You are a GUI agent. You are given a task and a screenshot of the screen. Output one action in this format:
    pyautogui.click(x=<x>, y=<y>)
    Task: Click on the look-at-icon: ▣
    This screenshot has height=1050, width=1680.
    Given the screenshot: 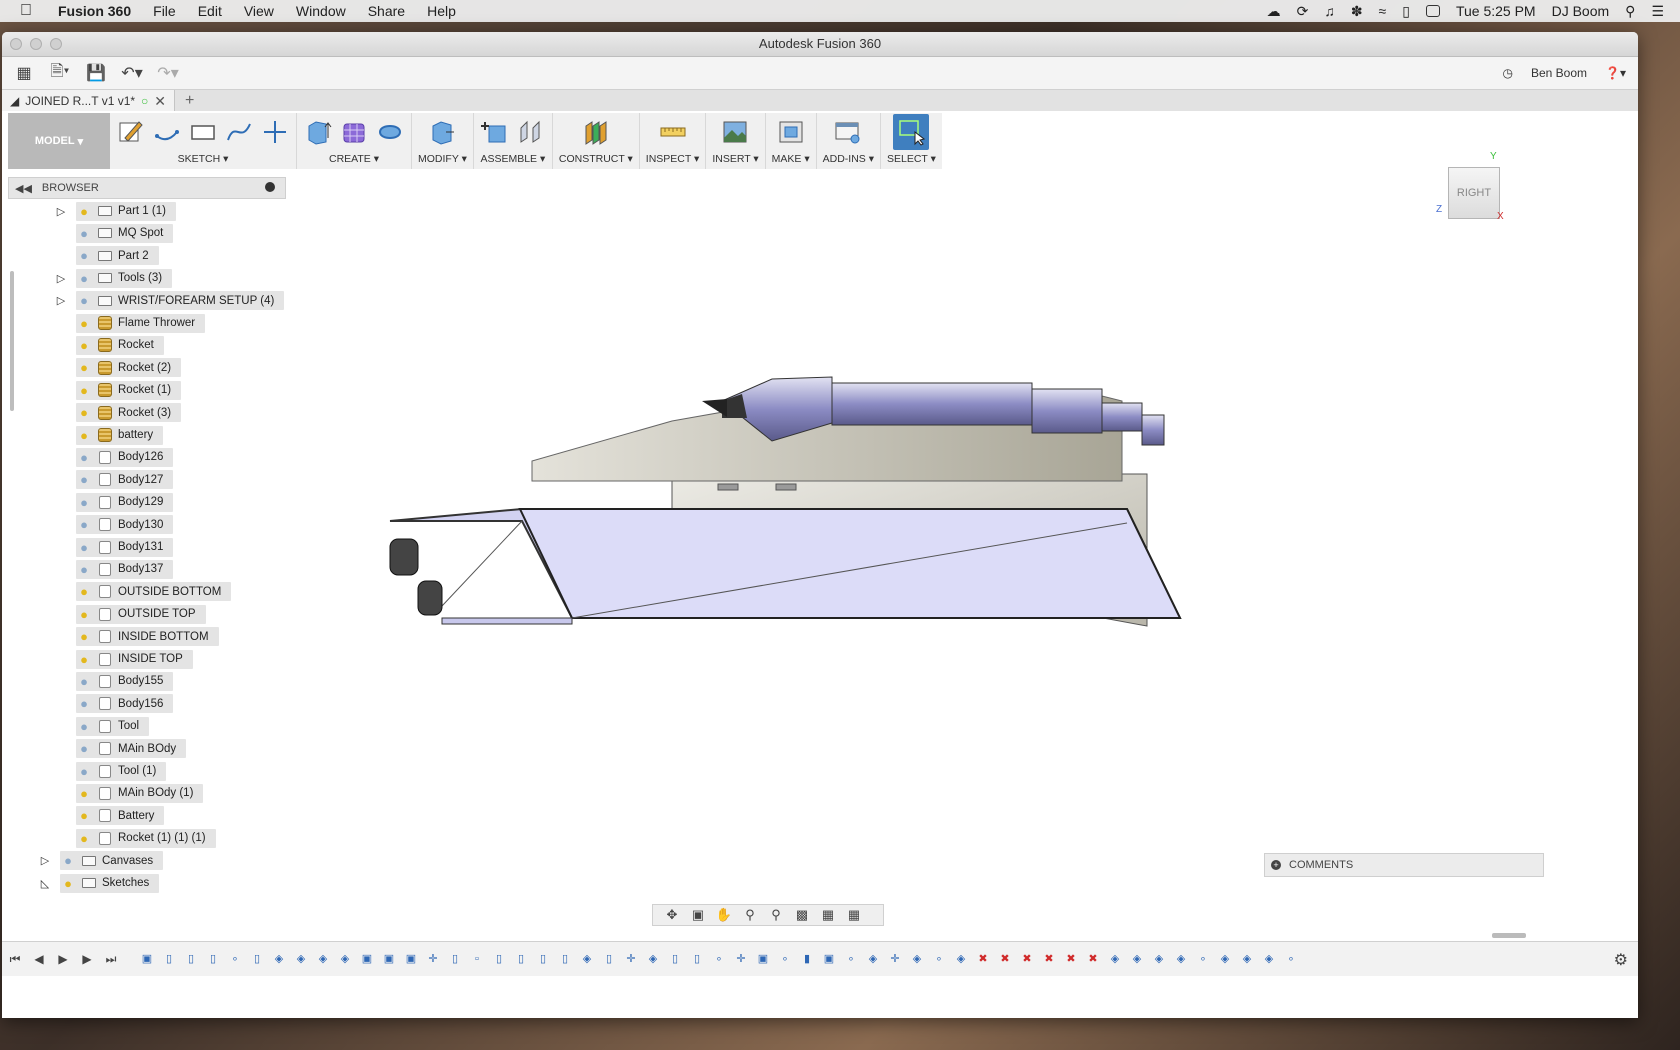 What is the action you would take?
    pyautogui.click(x=698, y=915)
    